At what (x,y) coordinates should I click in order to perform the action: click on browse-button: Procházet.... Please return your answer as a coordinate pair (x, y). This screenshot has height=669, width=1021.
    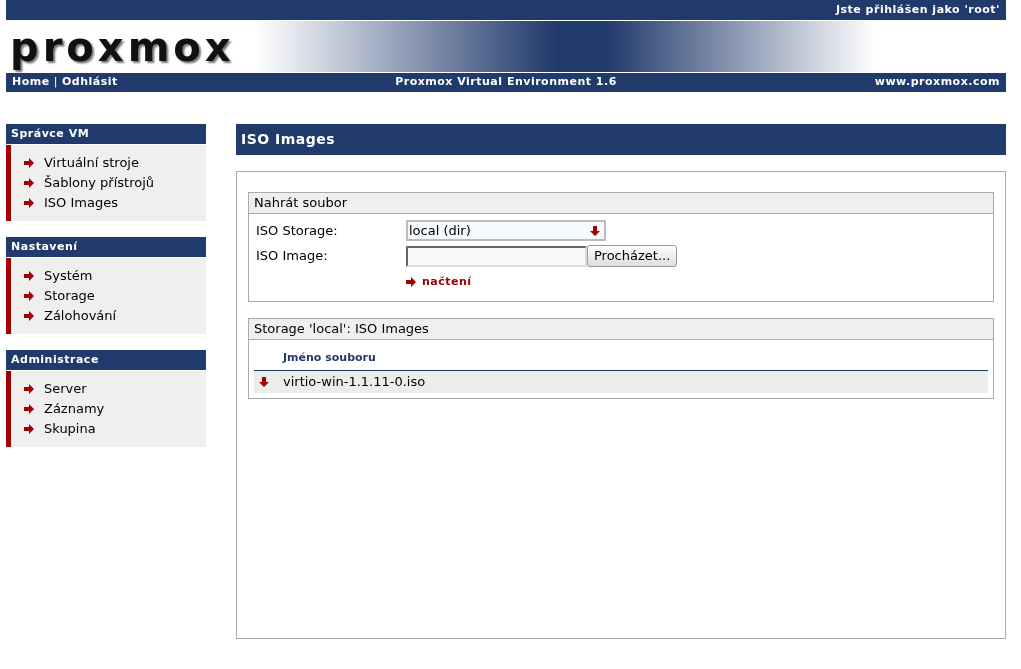
    Looking at the image, I should click on (632, 256).